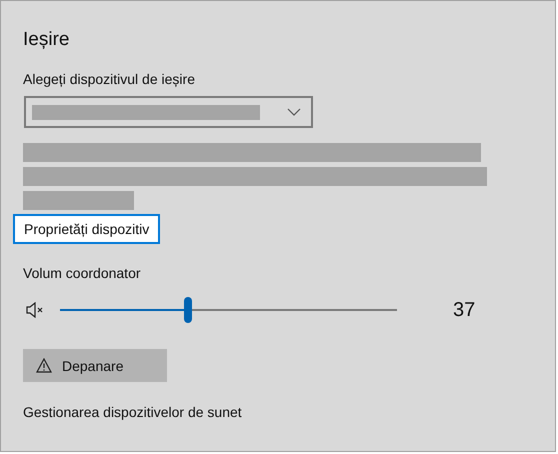 Image resolution: width=558 pixels, height=454 pixels. I want to click on slider-thumb, so click(188, 310).